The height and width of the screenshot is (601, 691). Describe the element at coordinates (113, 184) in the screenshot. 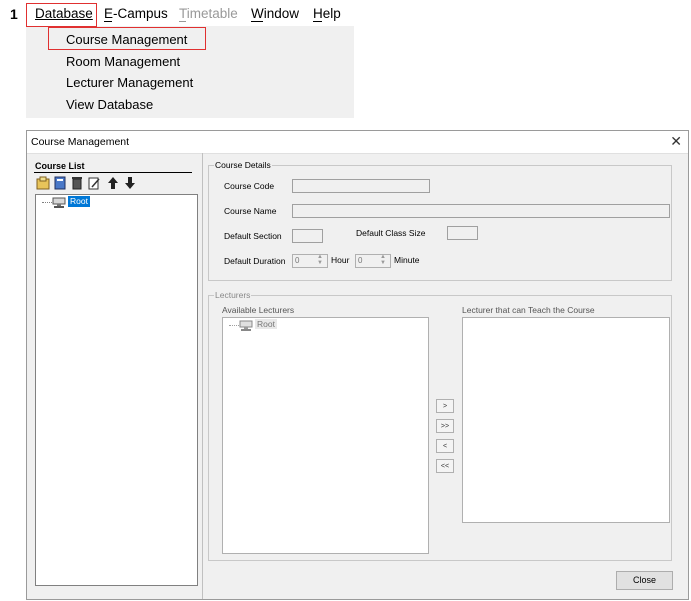

I see `move-up-icon` at that location.